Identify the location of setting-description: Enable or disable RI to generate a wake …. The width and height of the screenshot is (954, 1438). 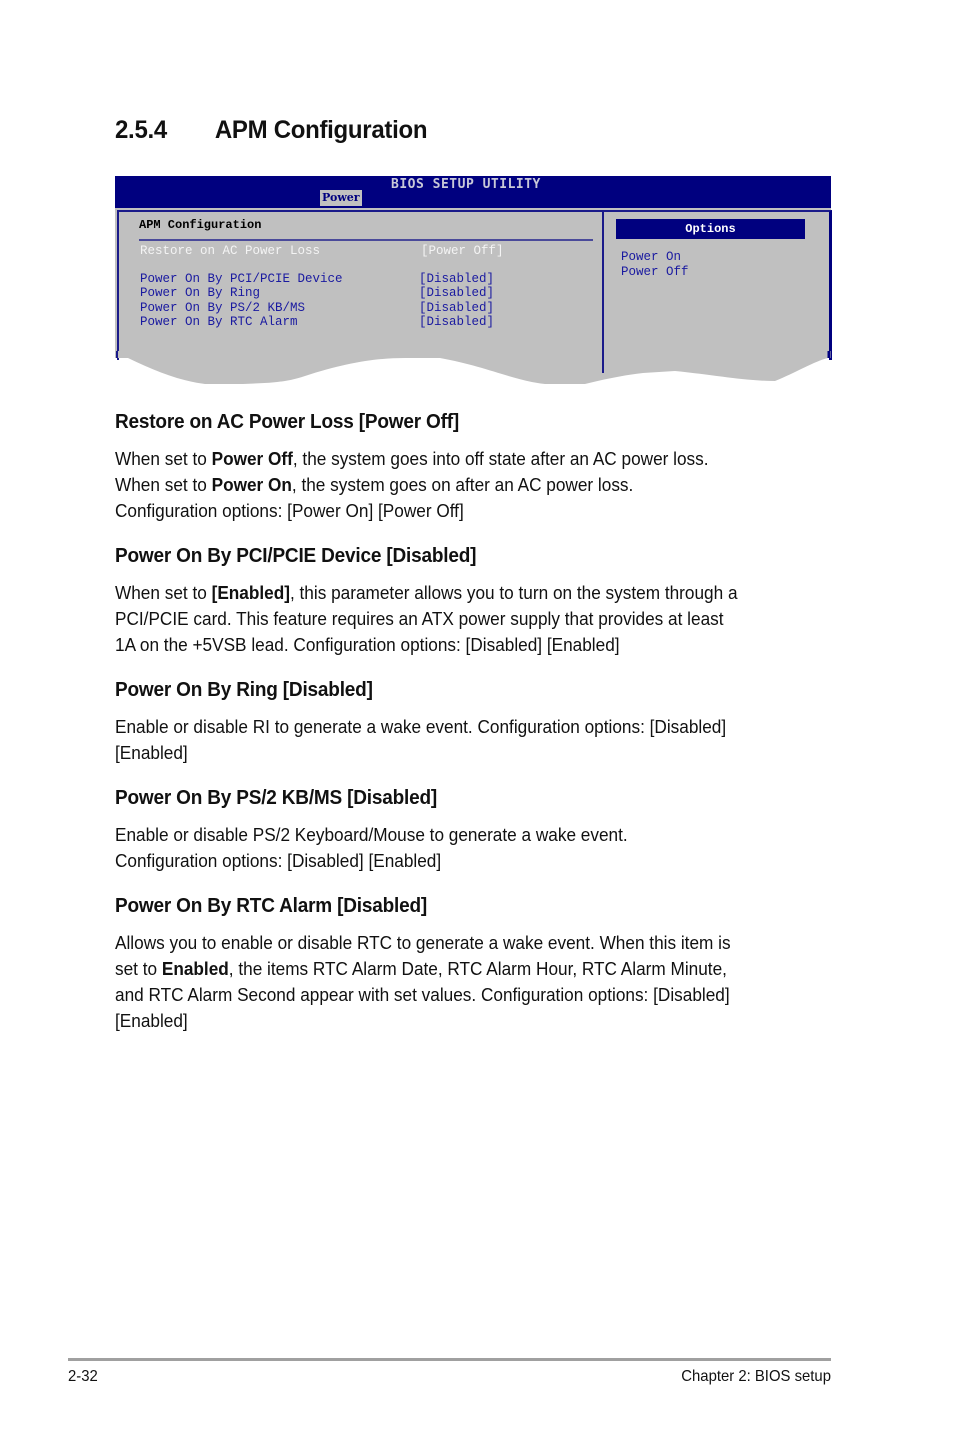
(468, 740).